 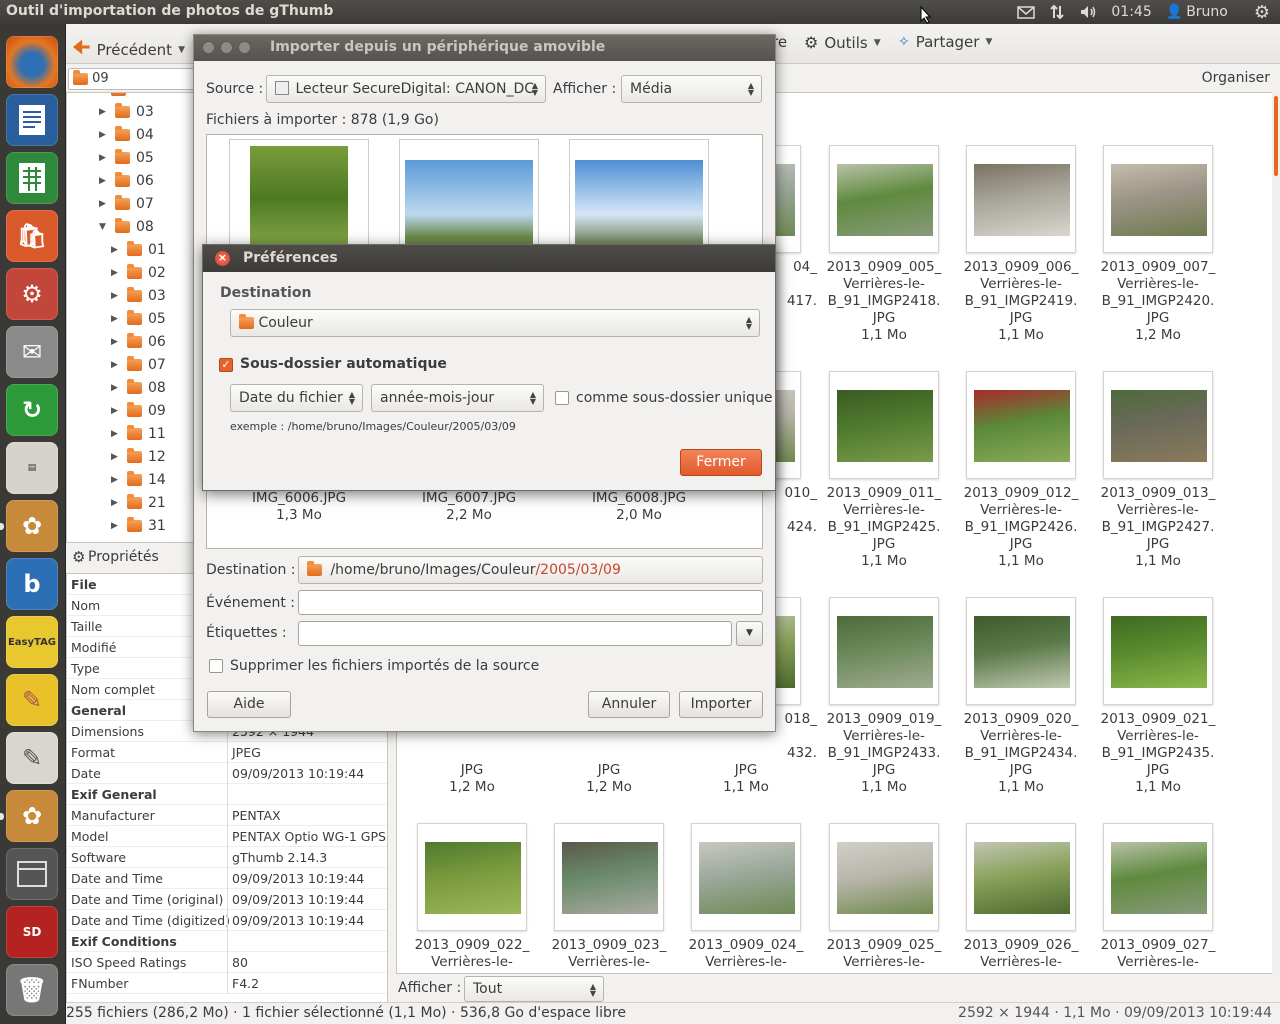 I want to click on import-button: Importer, so click(x=721, y=704).